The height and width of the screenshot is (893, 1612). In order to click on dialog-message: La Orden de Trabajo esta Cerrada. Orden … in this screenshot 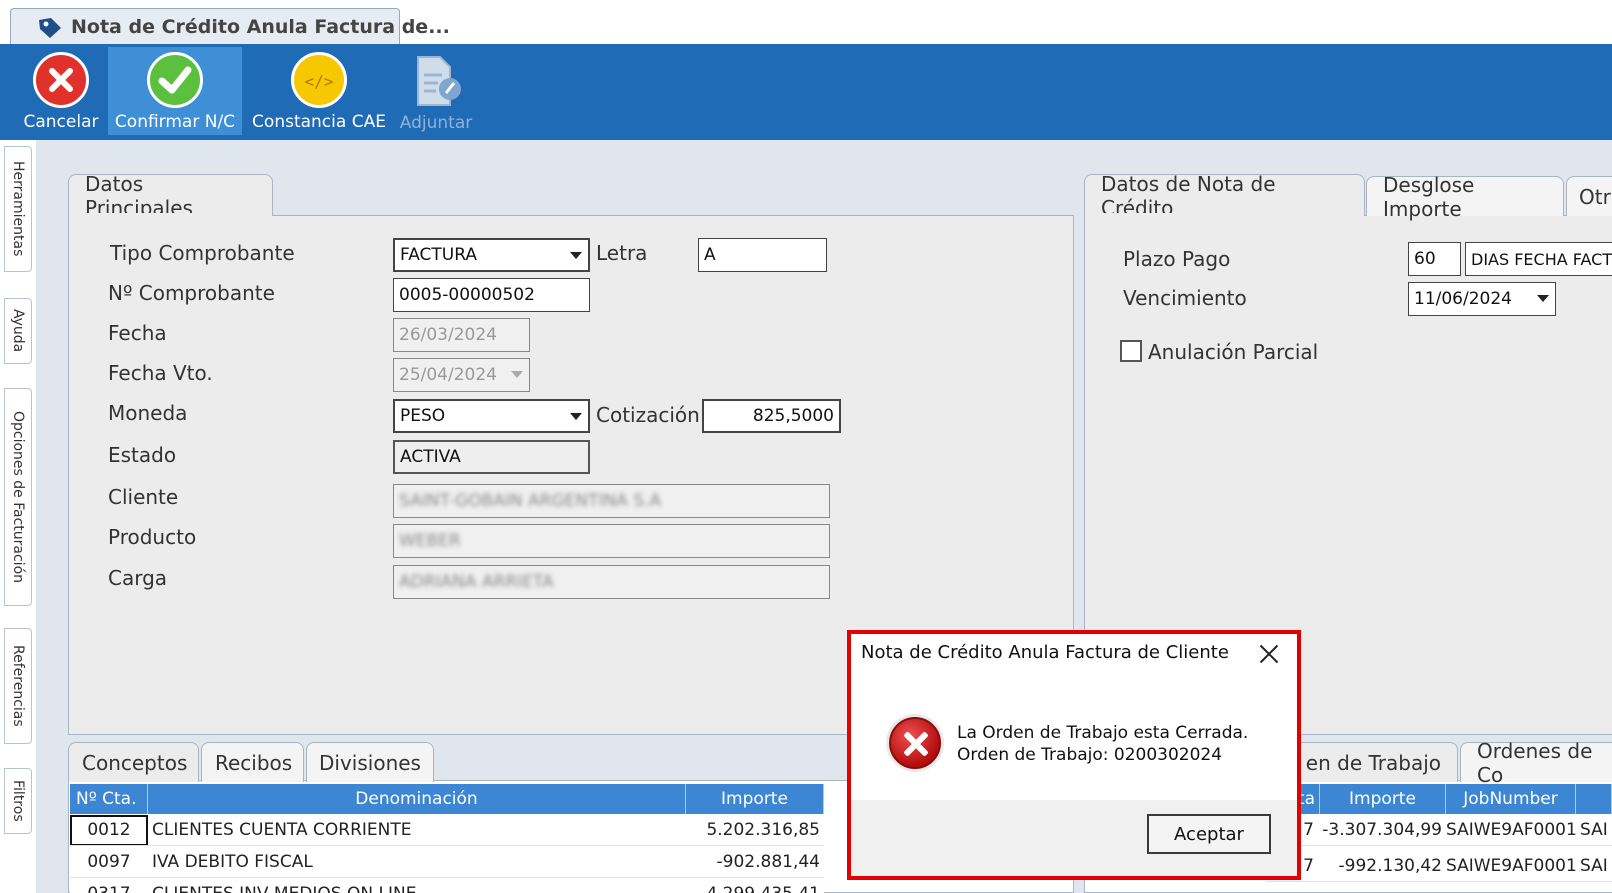, I will do `click(1102, 744)`.